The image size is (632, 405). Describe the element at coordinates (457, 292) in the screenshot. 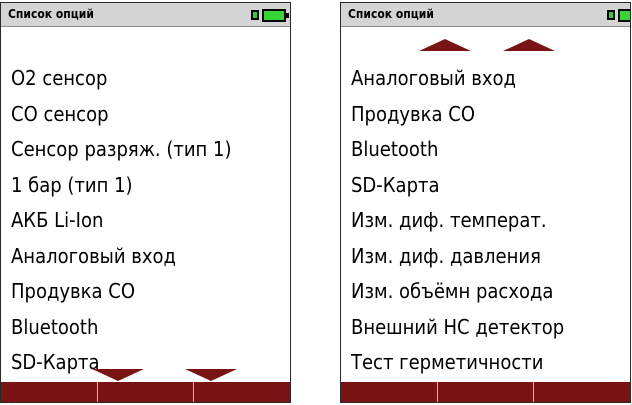

I see `option-item: Изм. объёмн расхода` at that location.